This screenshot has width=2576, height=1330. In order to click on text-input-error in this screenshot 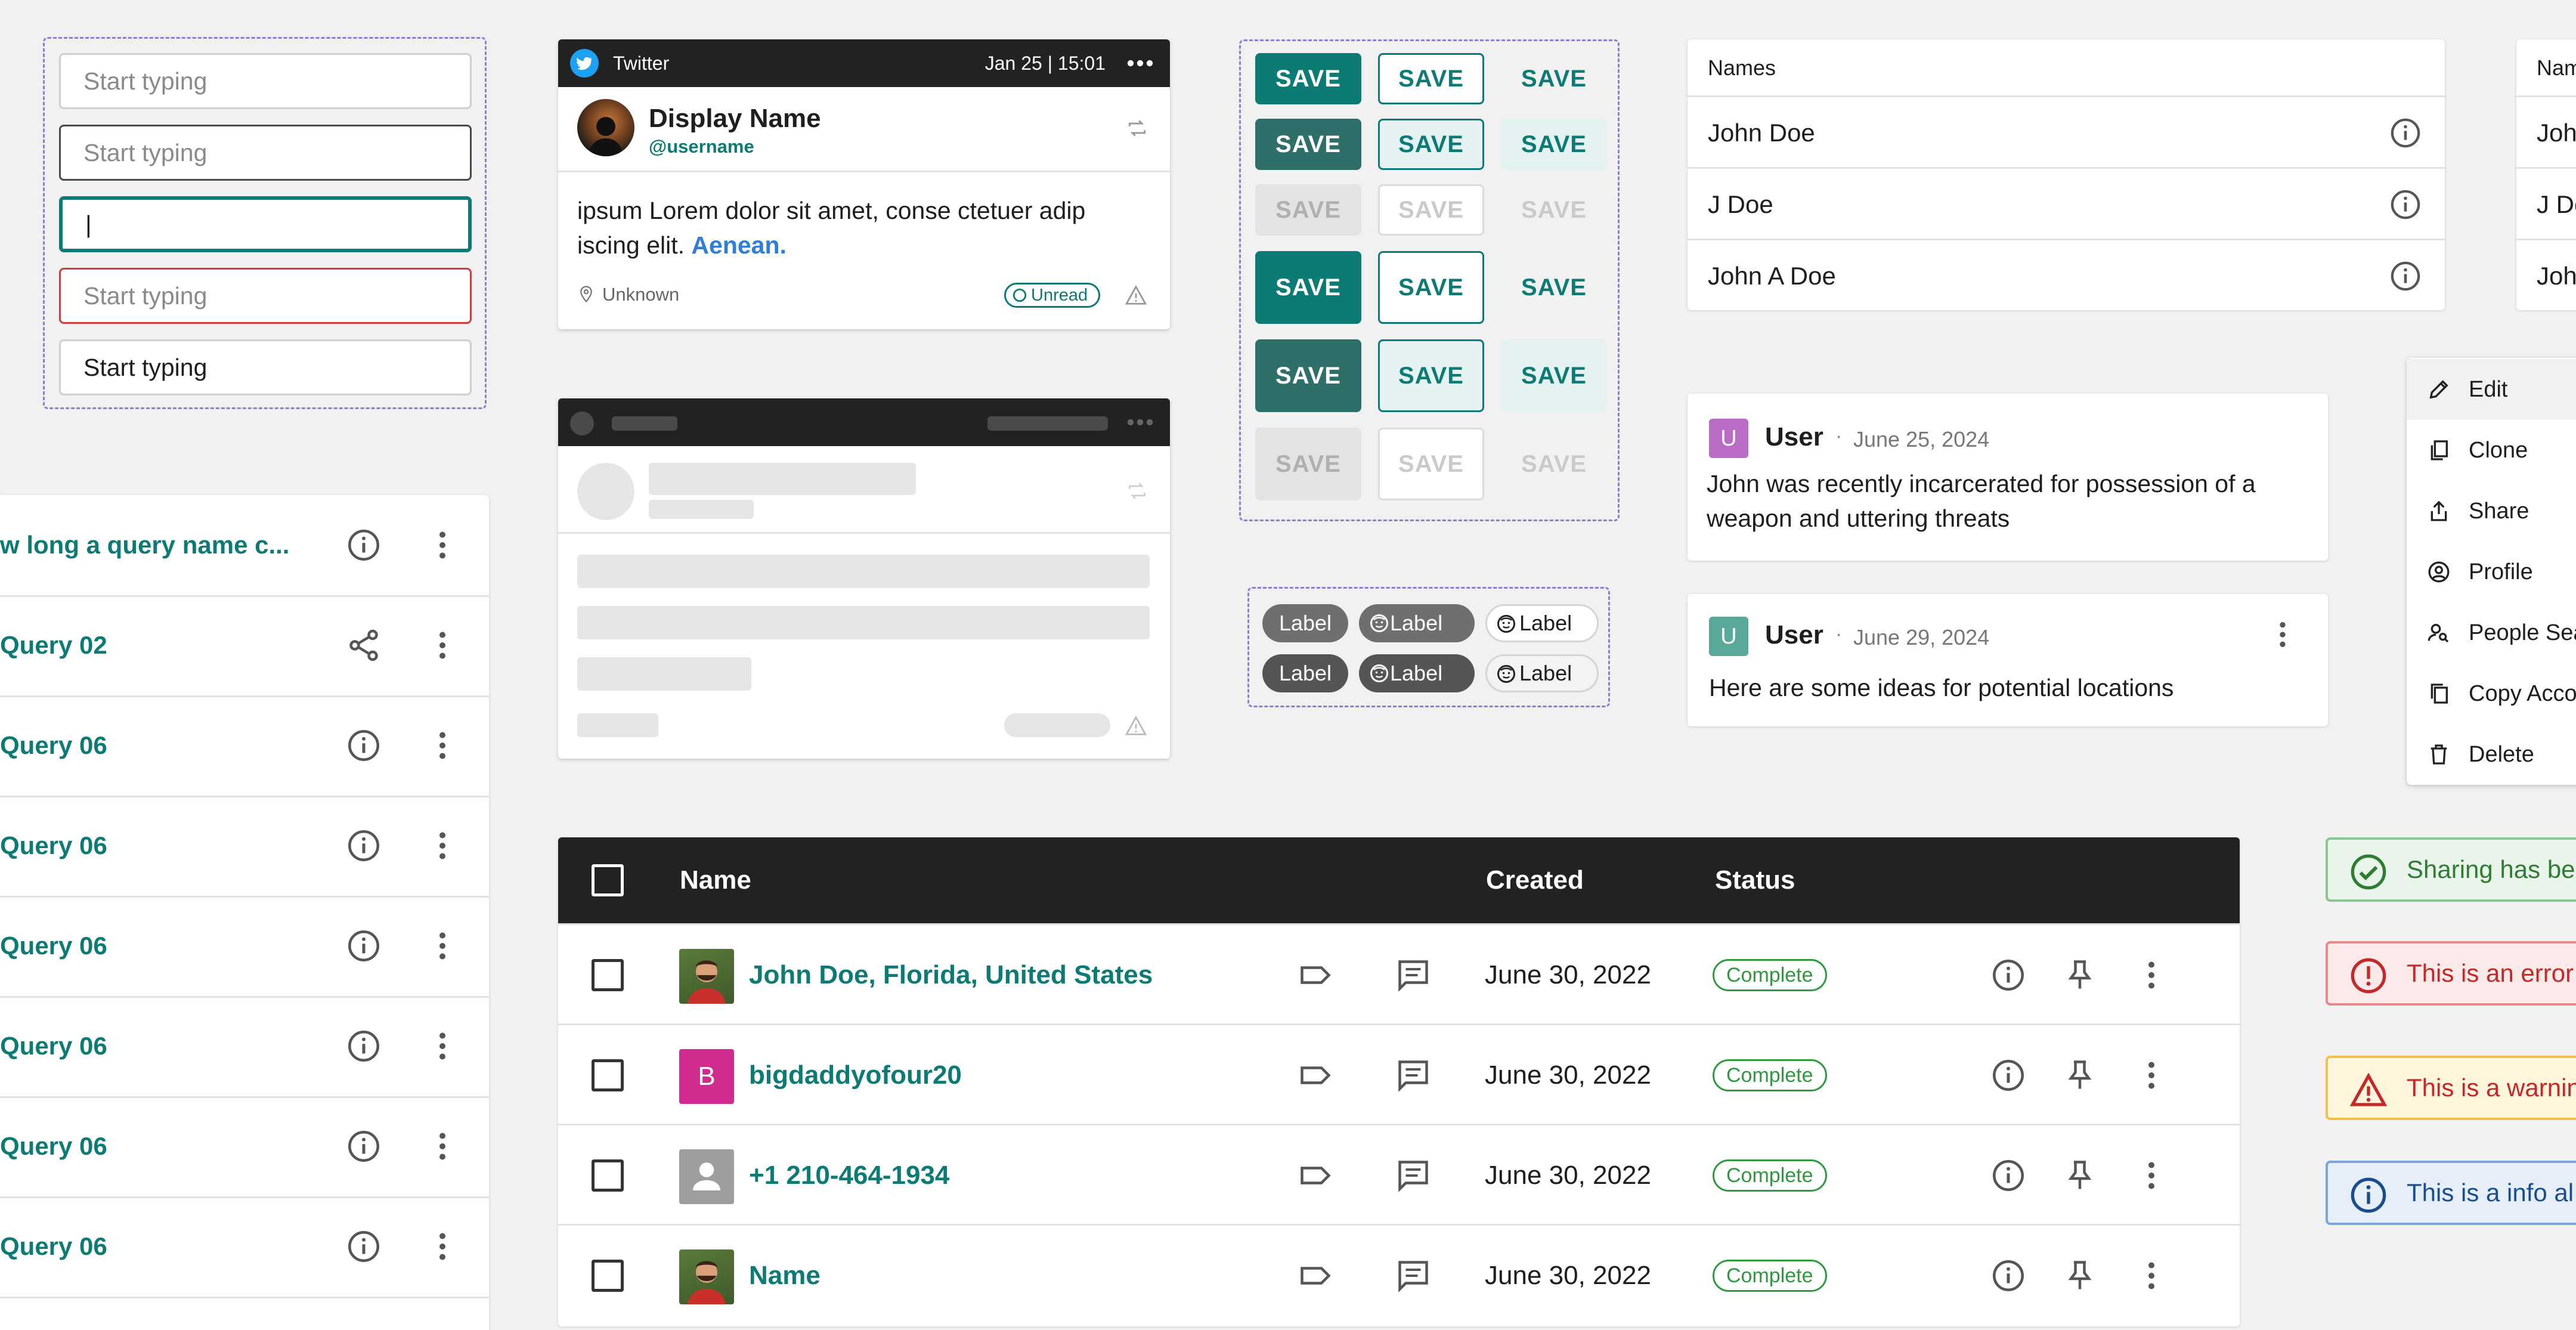, I will do `click(265, 296)`.